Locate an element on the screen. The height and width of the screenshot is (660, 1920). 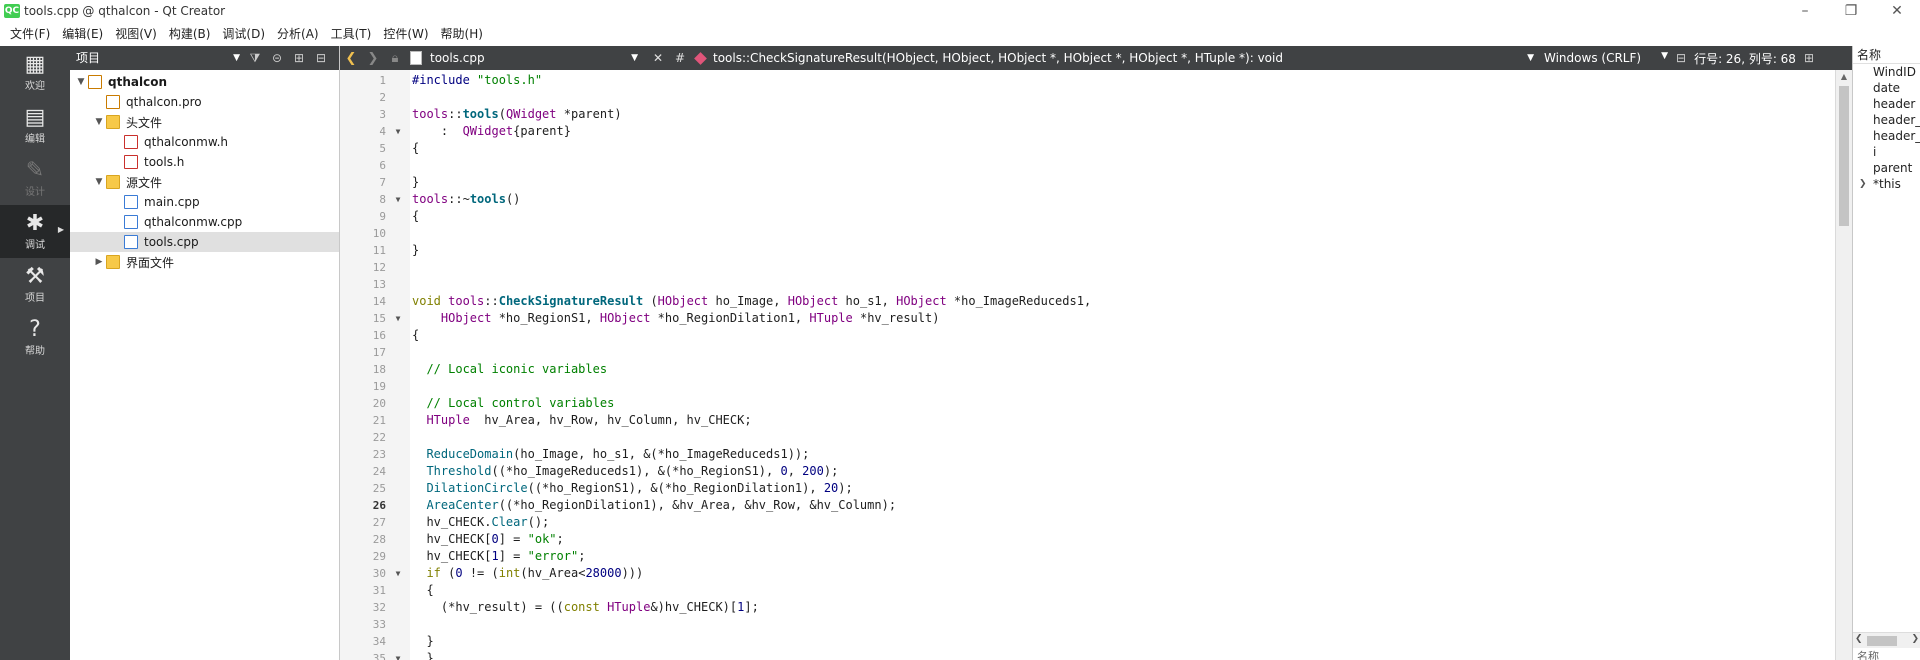
mode-grid: ▦ 欢迎 is located at coordinates (35, 72).